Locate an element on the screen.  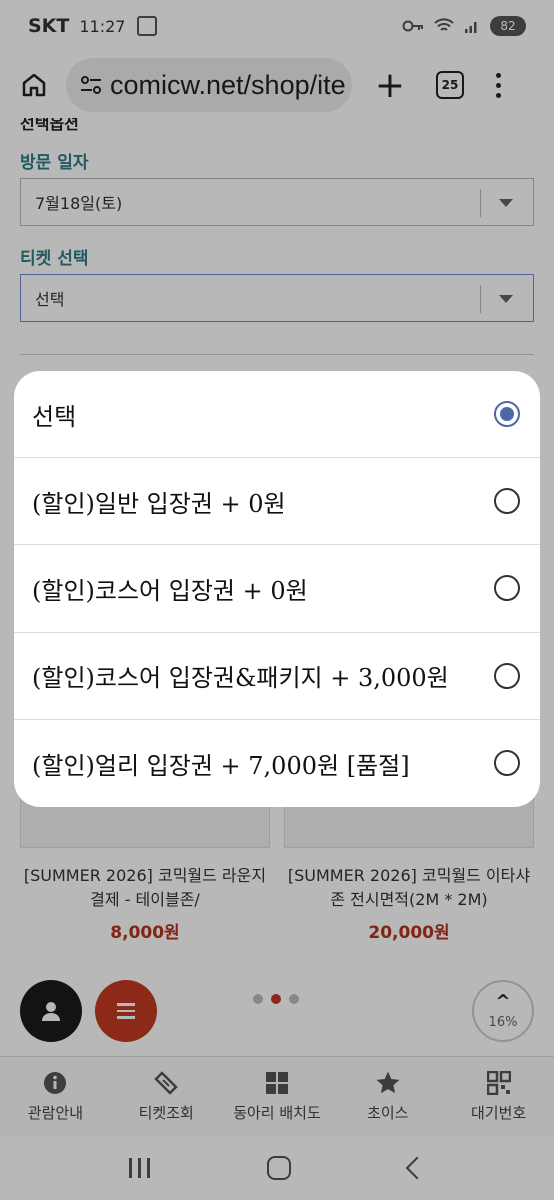
option-item: (할인)코스어 입장권&패키지 + 3,000원 is located at coordinates (277, 676).